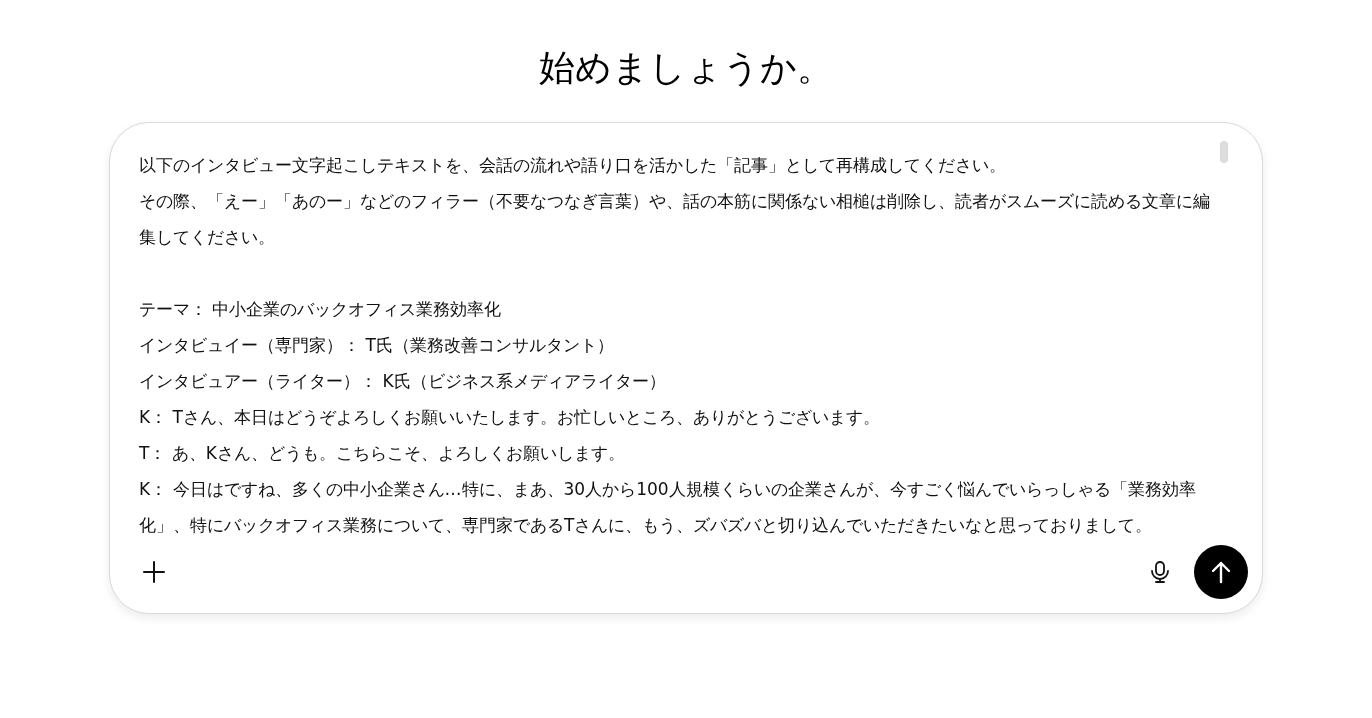 This screenshot has height=718, width=1372. Describe the element at coordinates (154, 572) in the screenshot. I see `plus-icon` at that location.